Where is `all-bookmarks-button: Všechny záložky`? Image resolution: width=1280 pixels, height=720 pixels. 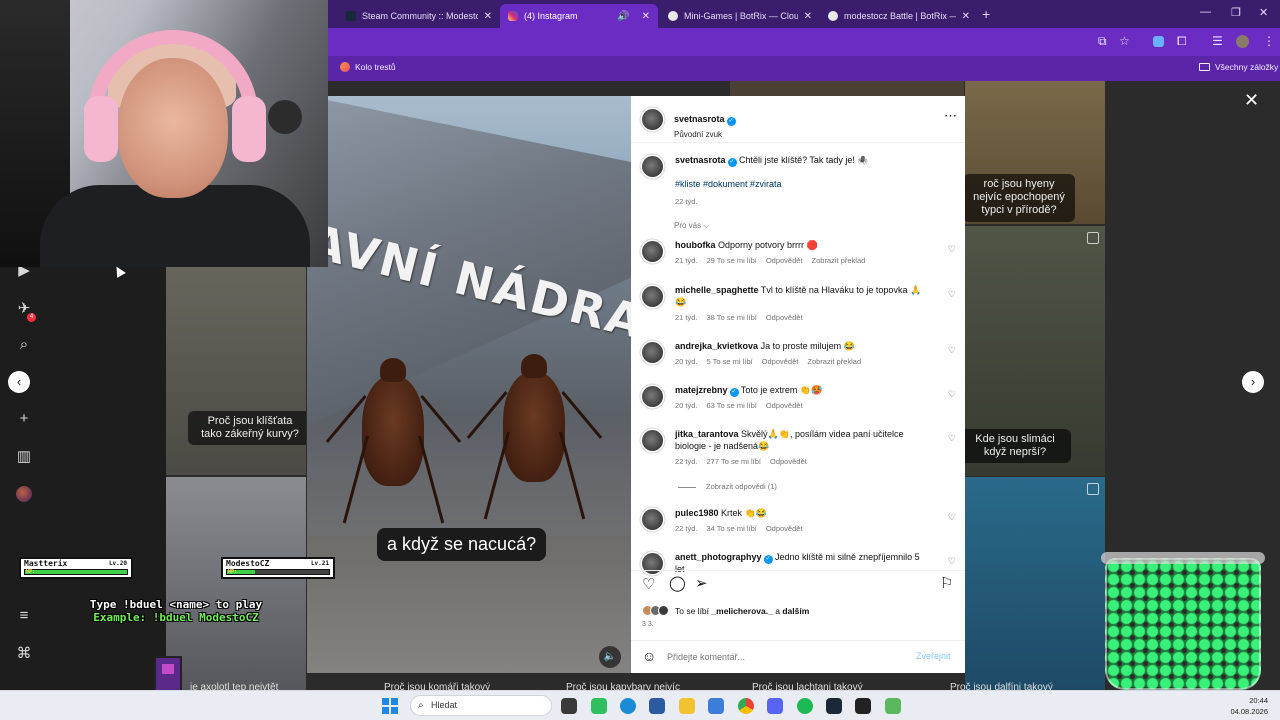 all-bookmarks-button: Všechny záložky is located at coordinates (1238, 67).